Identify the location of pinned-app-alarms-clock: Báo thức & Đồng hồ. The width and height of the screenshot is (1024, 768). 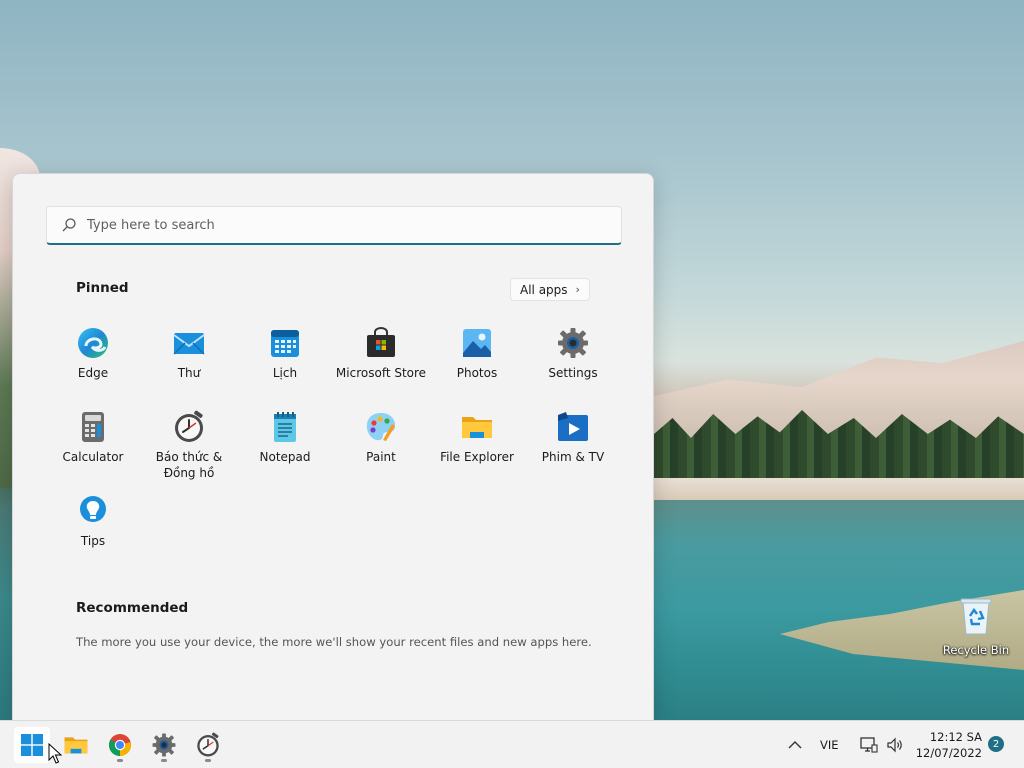
(189, 445).